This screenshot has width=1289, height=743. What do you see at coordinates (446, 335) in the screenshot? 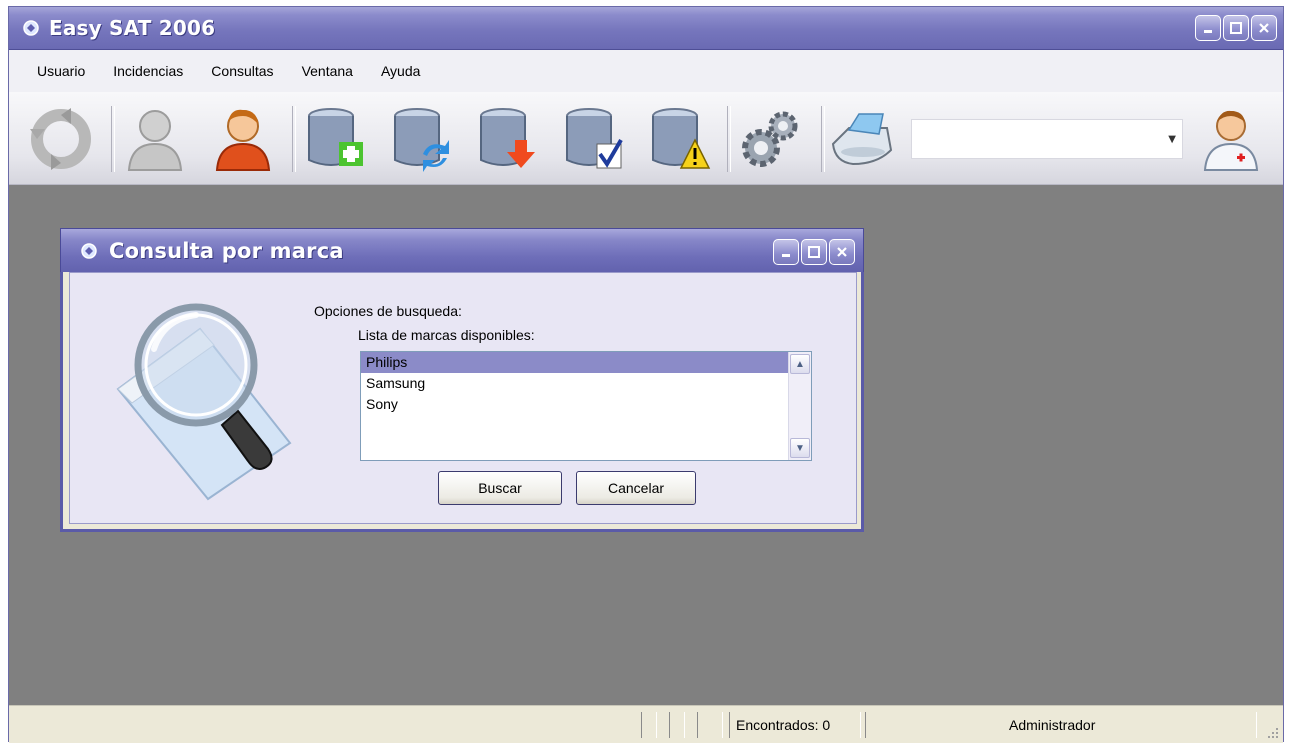
I see `brand-list-label: Lista de marcas disponibles:` at bounding box center [446, 335].